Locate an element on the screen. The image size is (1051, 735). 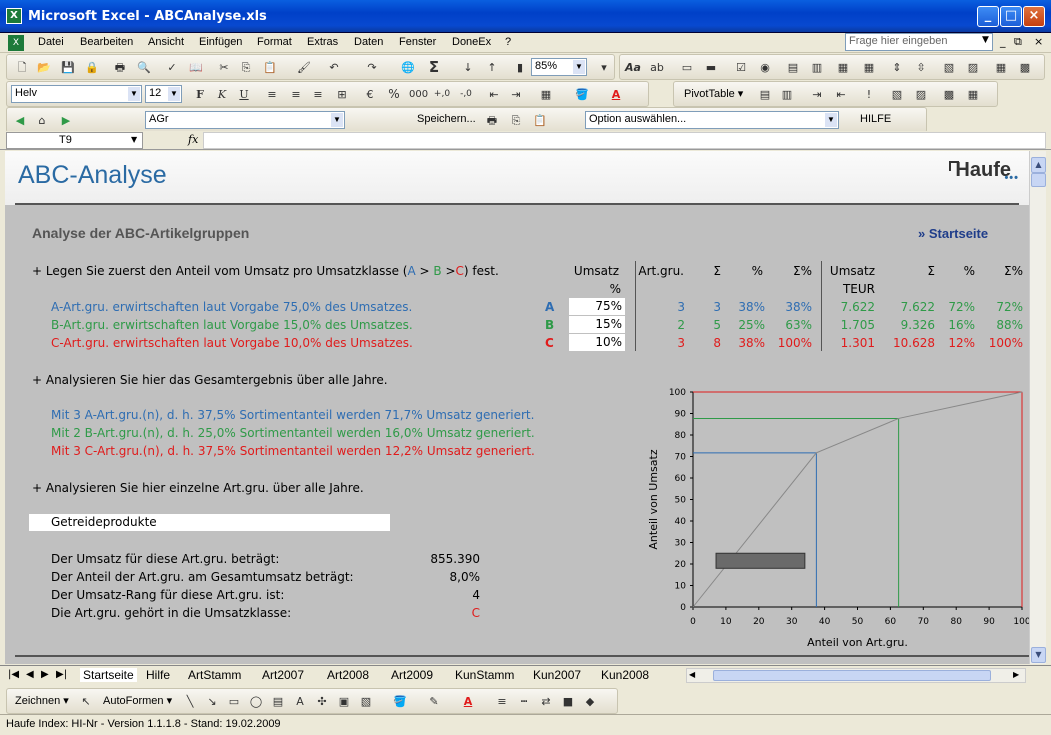
menu-ansicht: Ansicht is located at coordinates (166, 42).